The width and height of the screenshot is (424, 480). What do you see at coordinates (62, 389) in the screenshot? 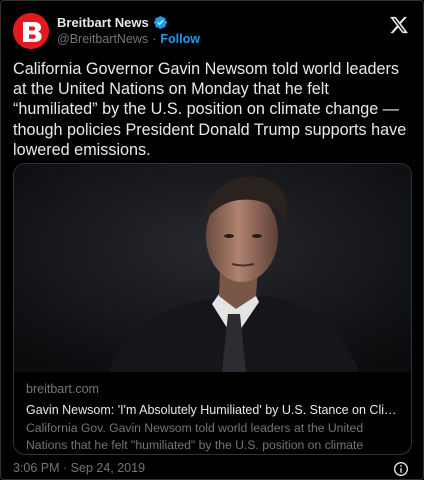
I see `link-domain: breitbart.com` at bounding box center [62, 389].